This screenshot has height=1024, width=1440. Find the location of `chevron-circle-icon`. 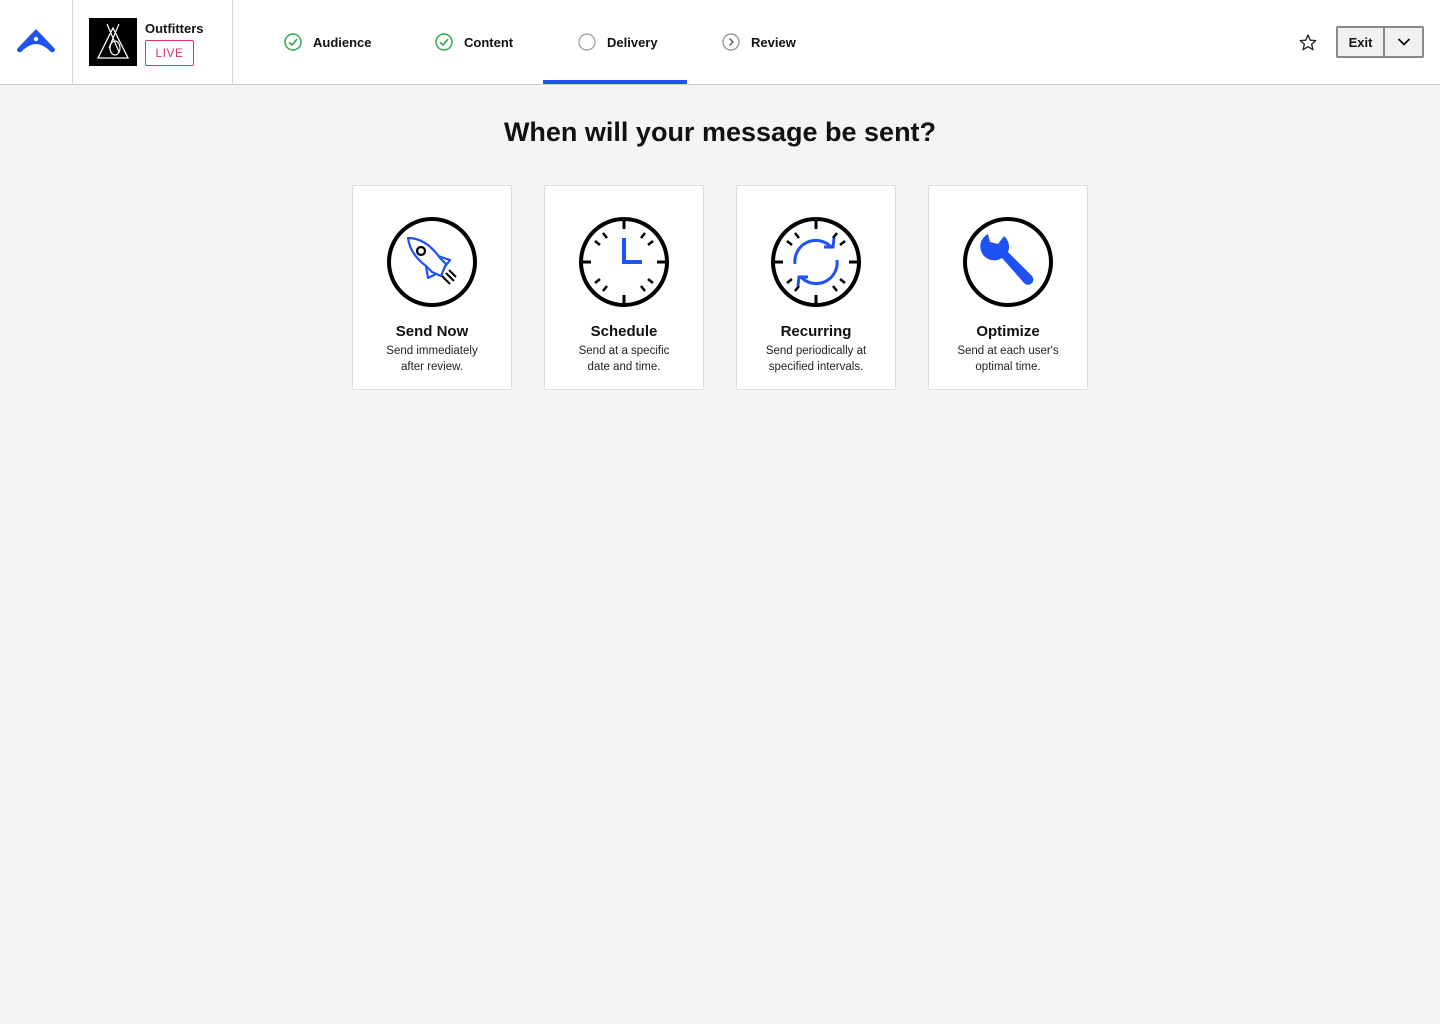

chevron-circle-icon is located at coordinates (731, 42).